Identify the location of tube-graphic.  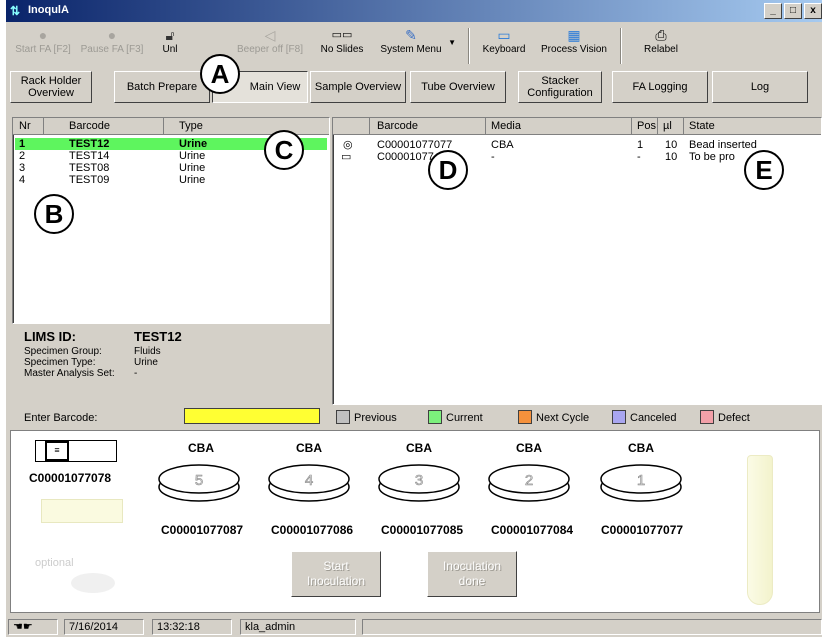
(760, 530).